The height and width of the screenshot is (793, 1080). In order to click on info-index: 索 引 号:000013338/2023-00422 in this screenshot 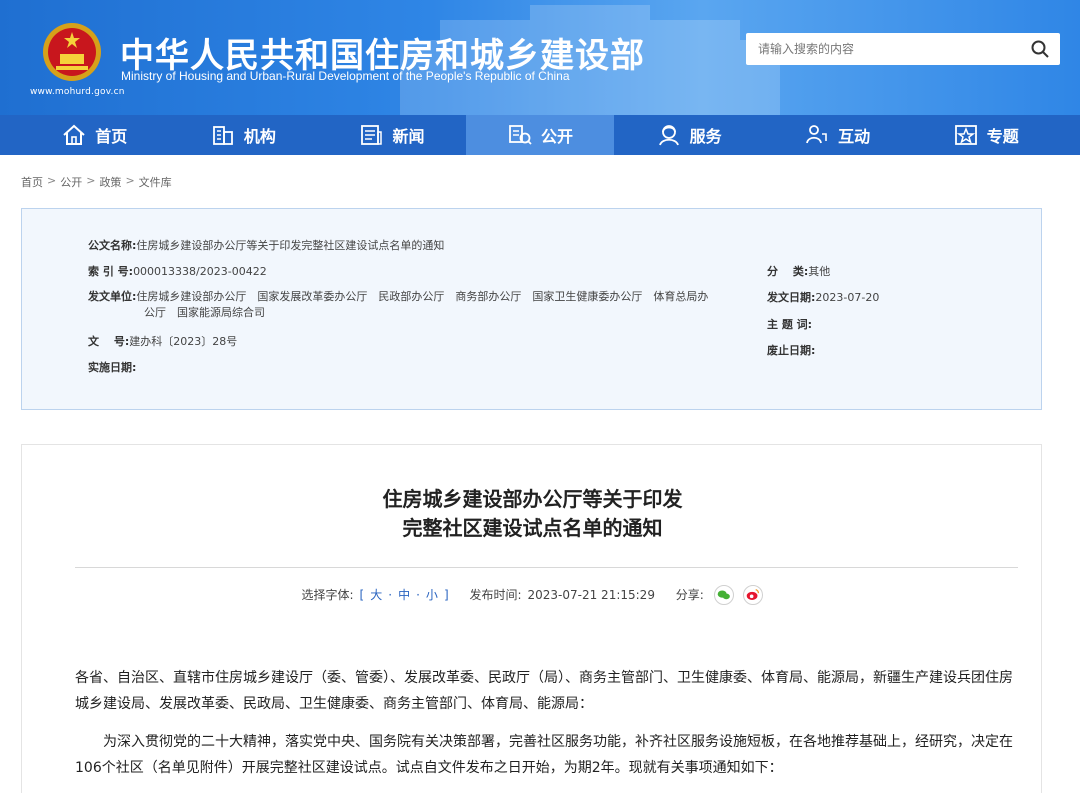, I will do `click(177, 271)`.